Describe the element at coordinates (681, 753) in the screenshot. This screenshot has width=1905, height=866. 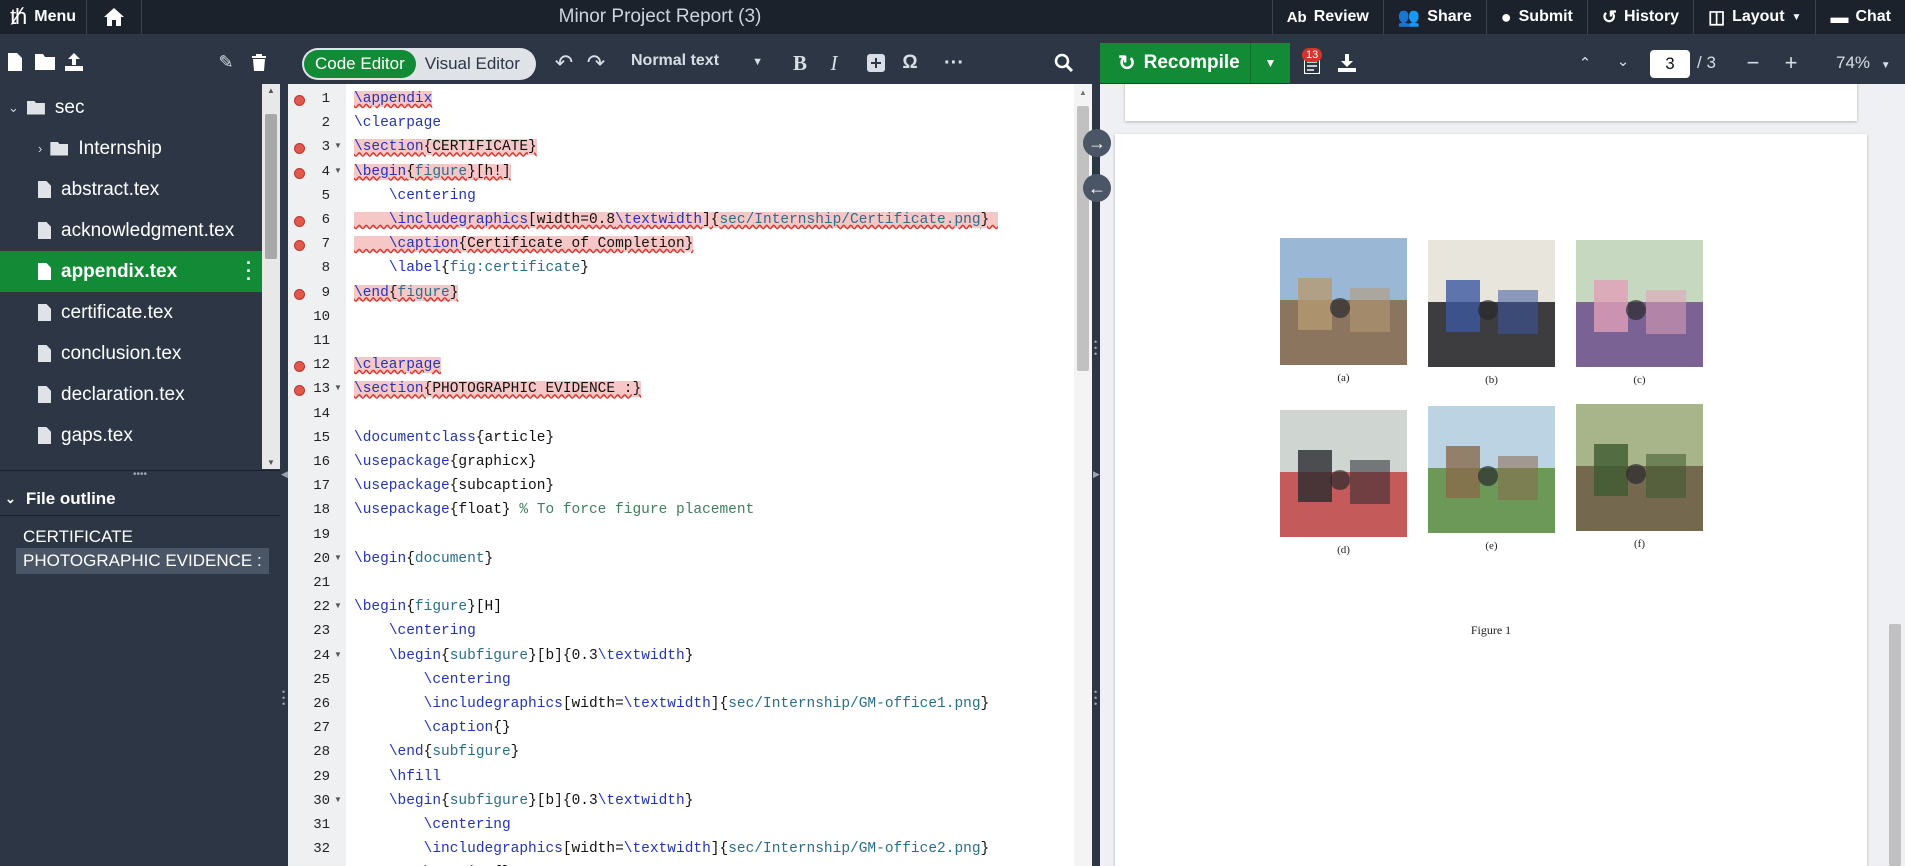
I see `code-line: 28 \end{subfigure}` at that location.